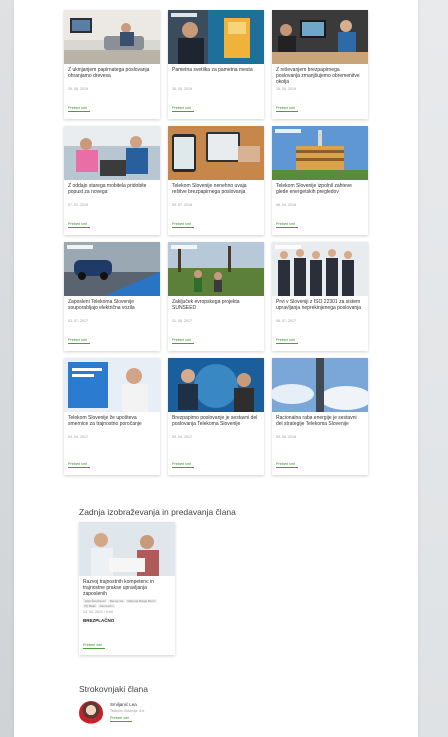  I want to click on smart-lamp-photo, so click(216, 37).